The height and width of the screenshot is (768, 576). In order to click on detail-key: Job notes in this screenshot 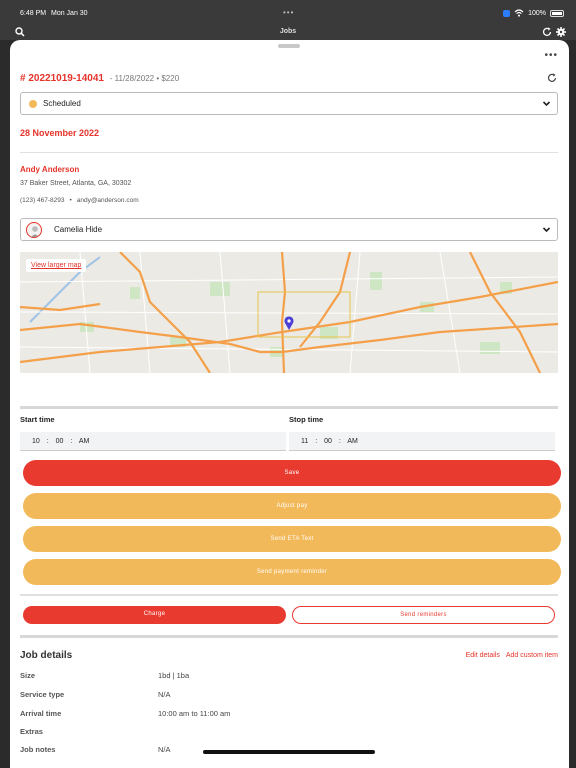, I will do `click(38, 749)`.